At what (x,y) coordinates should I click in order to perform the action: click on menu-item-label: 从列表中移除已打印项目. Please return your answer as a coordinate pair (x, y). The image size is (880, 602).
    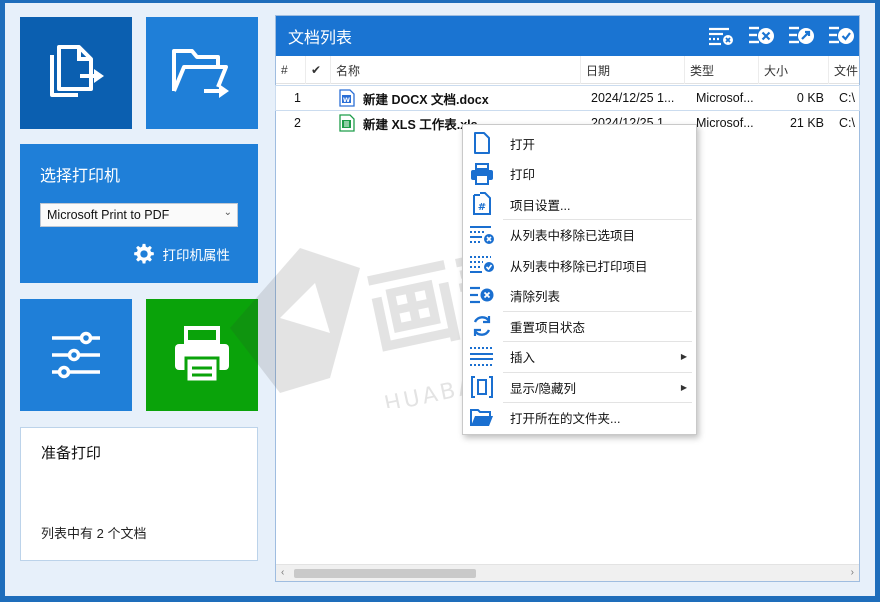
    Looking at the image, I should click on (579, 266).